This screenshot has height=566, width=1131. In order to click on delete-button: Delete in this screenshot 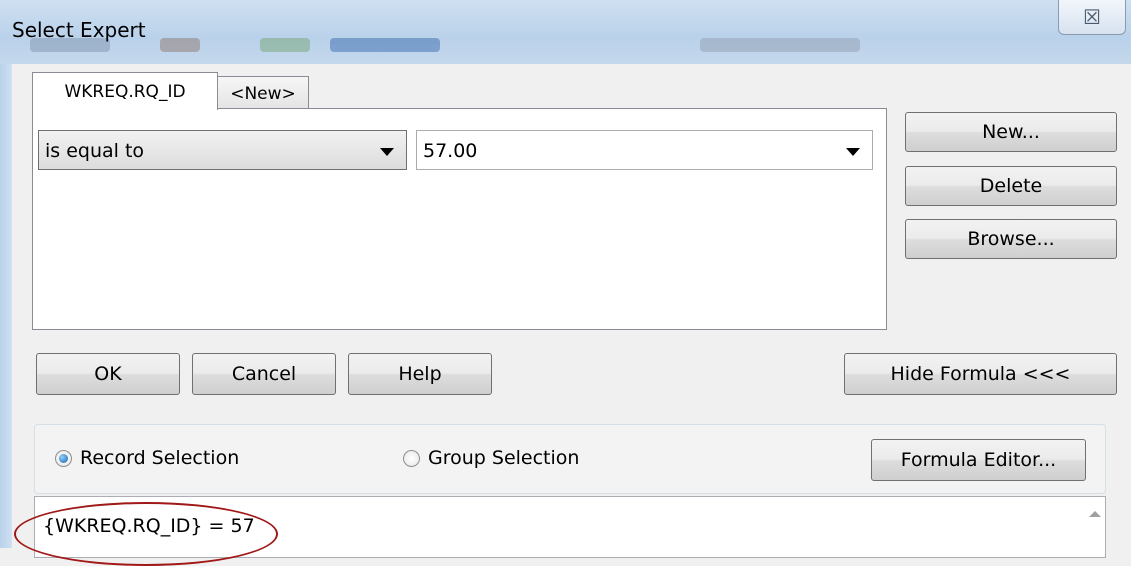, I will do `click(1011, 186)`.